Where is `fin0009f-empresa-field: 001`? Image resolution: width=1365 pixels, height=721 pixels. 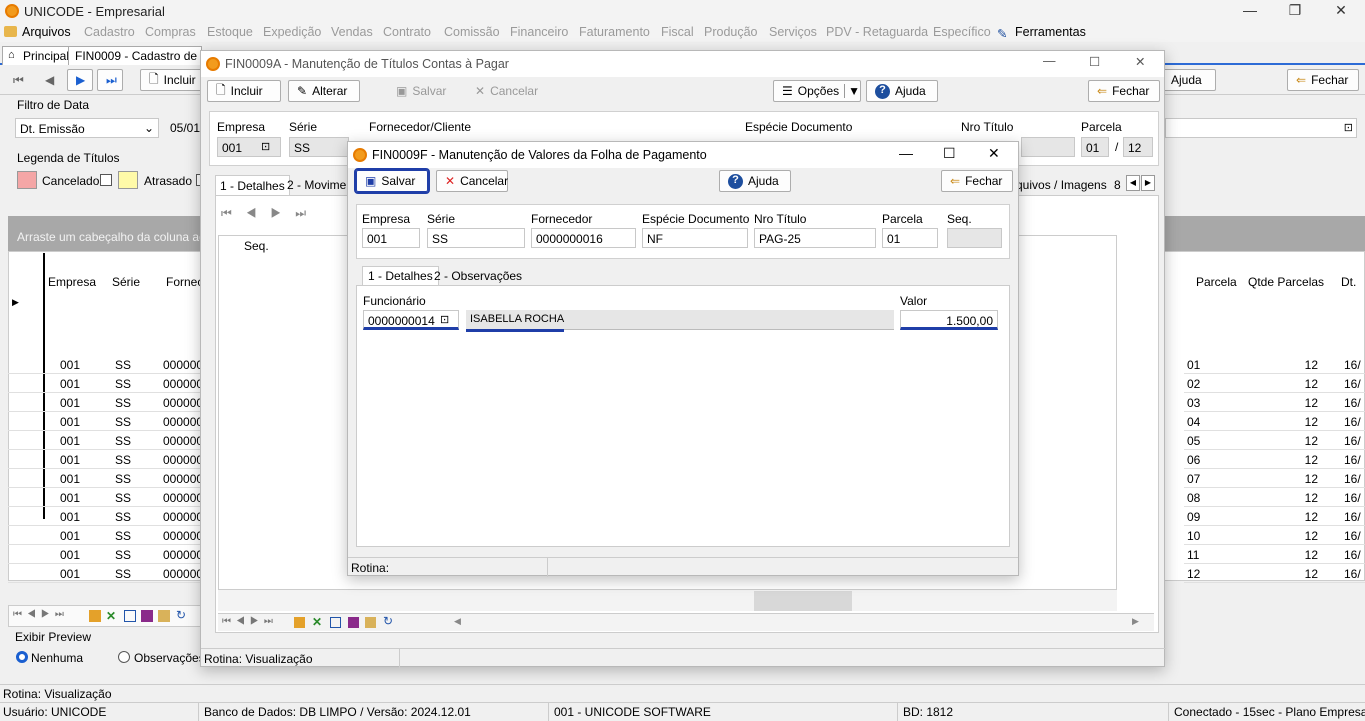
fin0009f-empresa-field: 001 is located at coordinates (391, 238).